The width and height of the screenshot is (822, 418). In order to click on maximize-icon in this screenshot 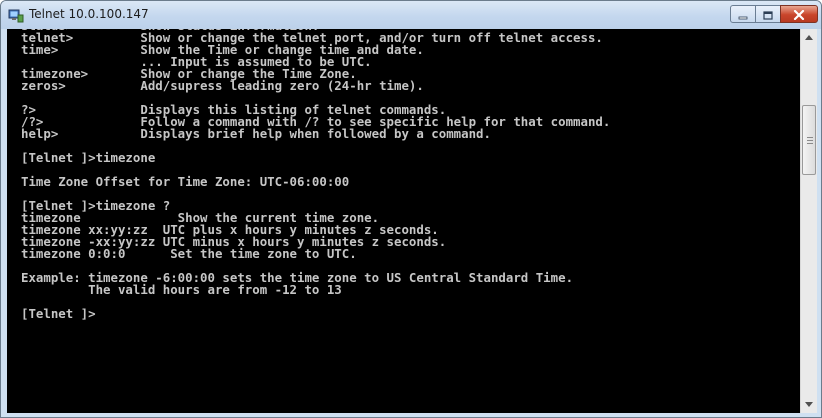, I will do `click(768, 14)`.